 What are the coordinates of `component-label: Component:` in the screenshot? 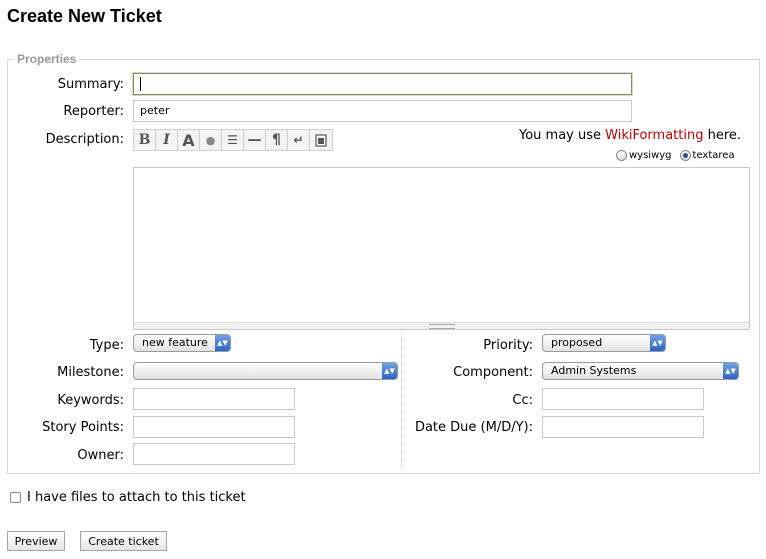 It's located at (493, 372).